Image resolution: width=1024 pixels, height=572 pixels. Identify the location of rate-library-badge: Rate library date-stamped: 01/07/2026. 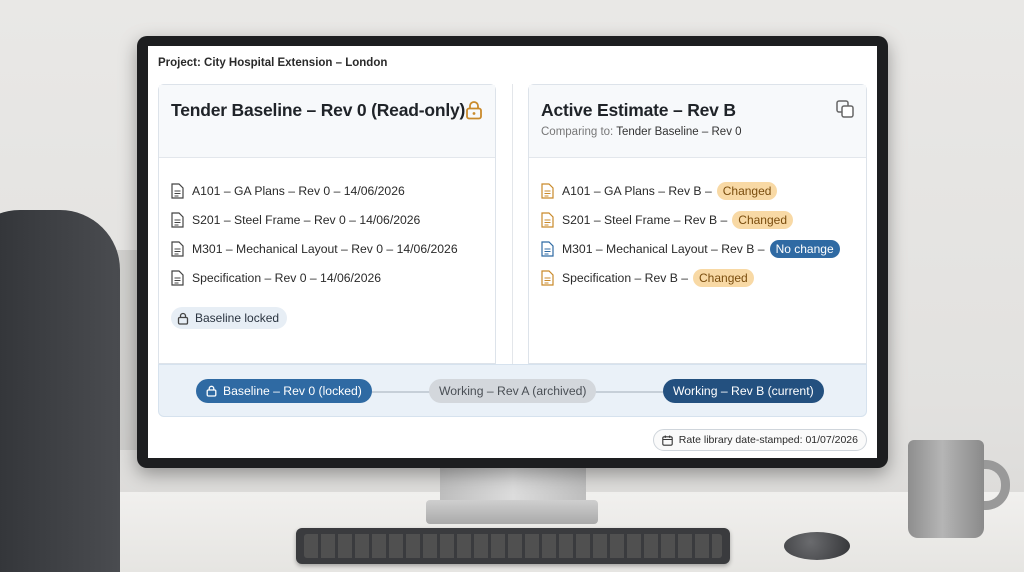
(759, 440).